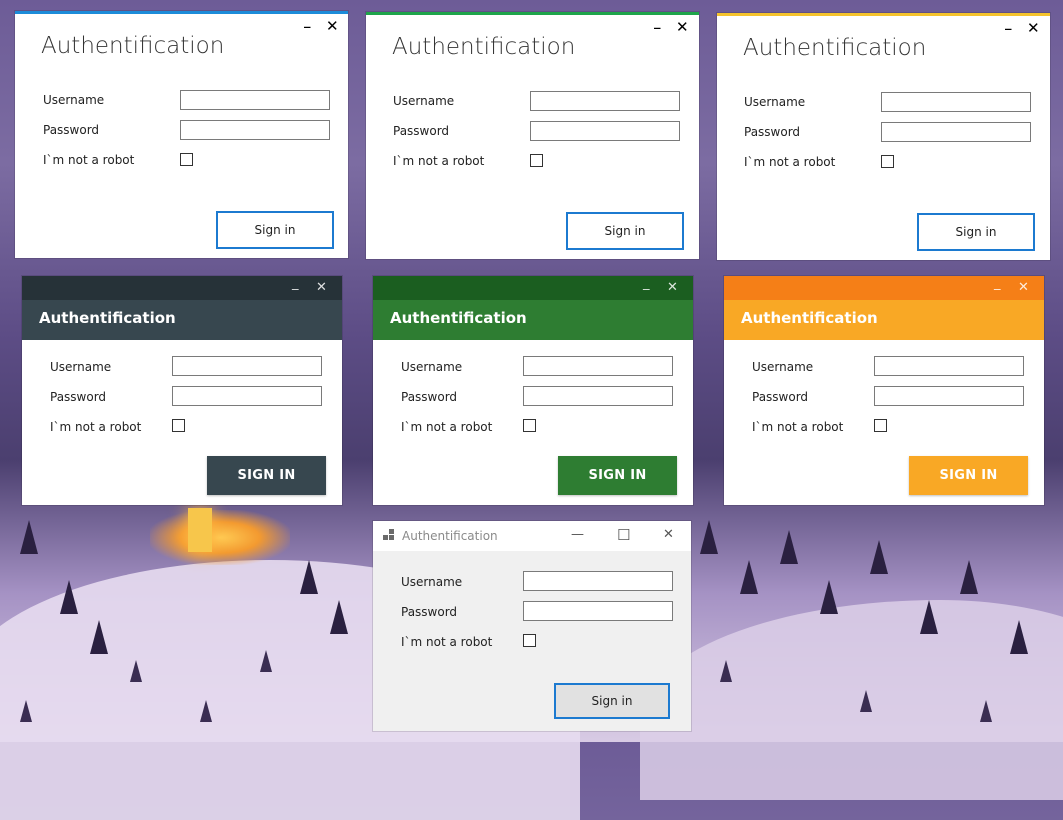 This screenshot has width=1063, height=820. I want to click on app-icon, so click(389, 535).